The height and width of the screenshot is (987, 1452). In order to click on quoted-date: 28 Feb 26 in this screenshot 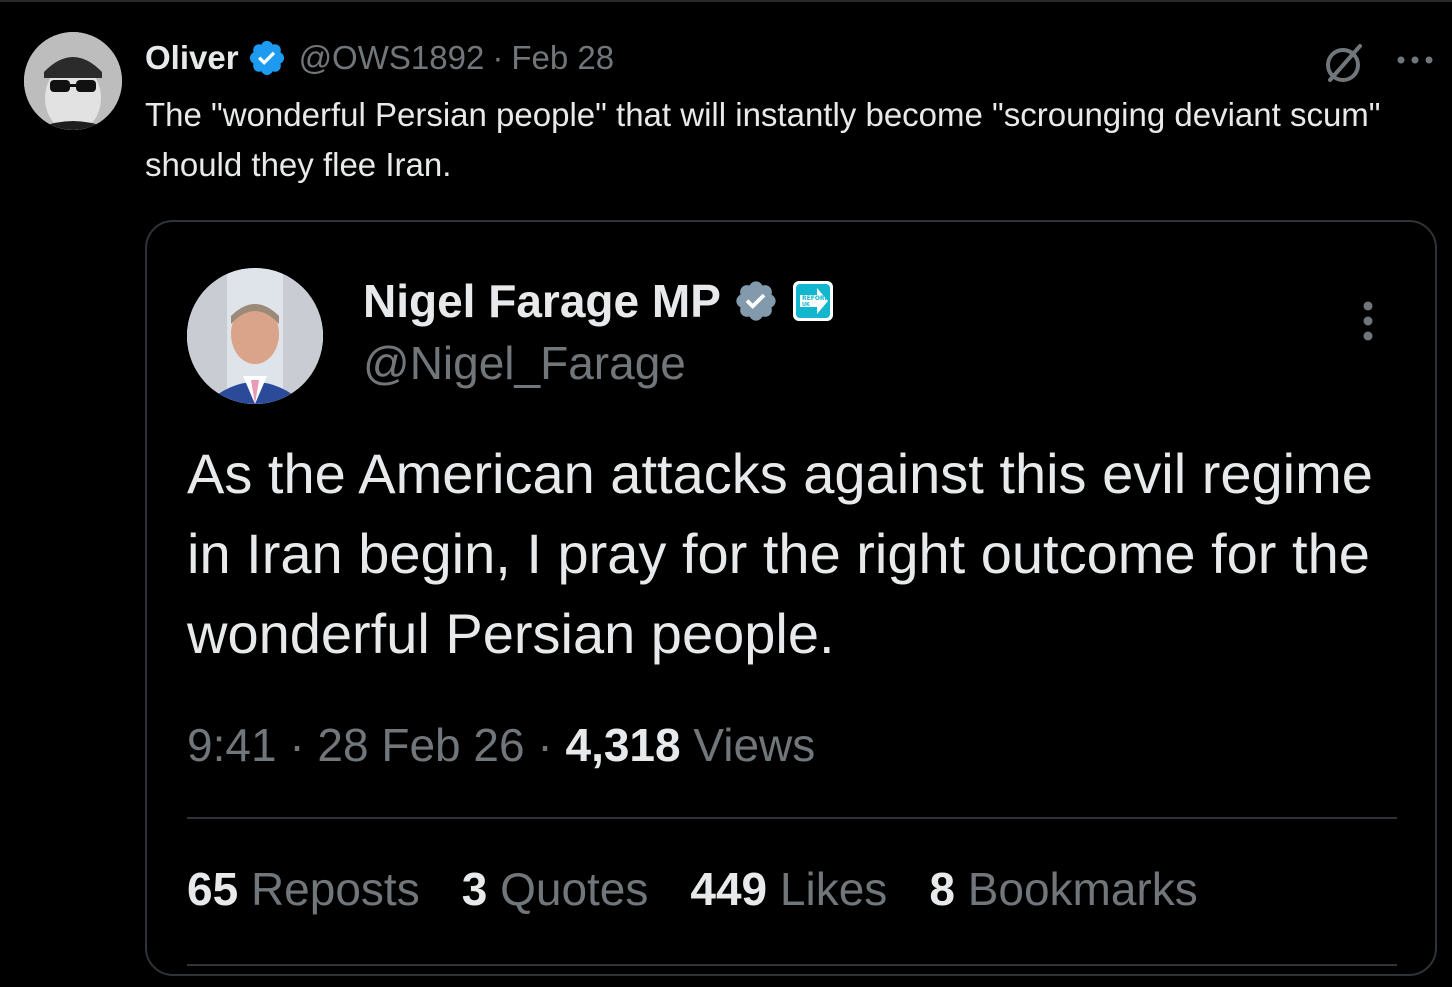, I will do `click(420, 745)`.